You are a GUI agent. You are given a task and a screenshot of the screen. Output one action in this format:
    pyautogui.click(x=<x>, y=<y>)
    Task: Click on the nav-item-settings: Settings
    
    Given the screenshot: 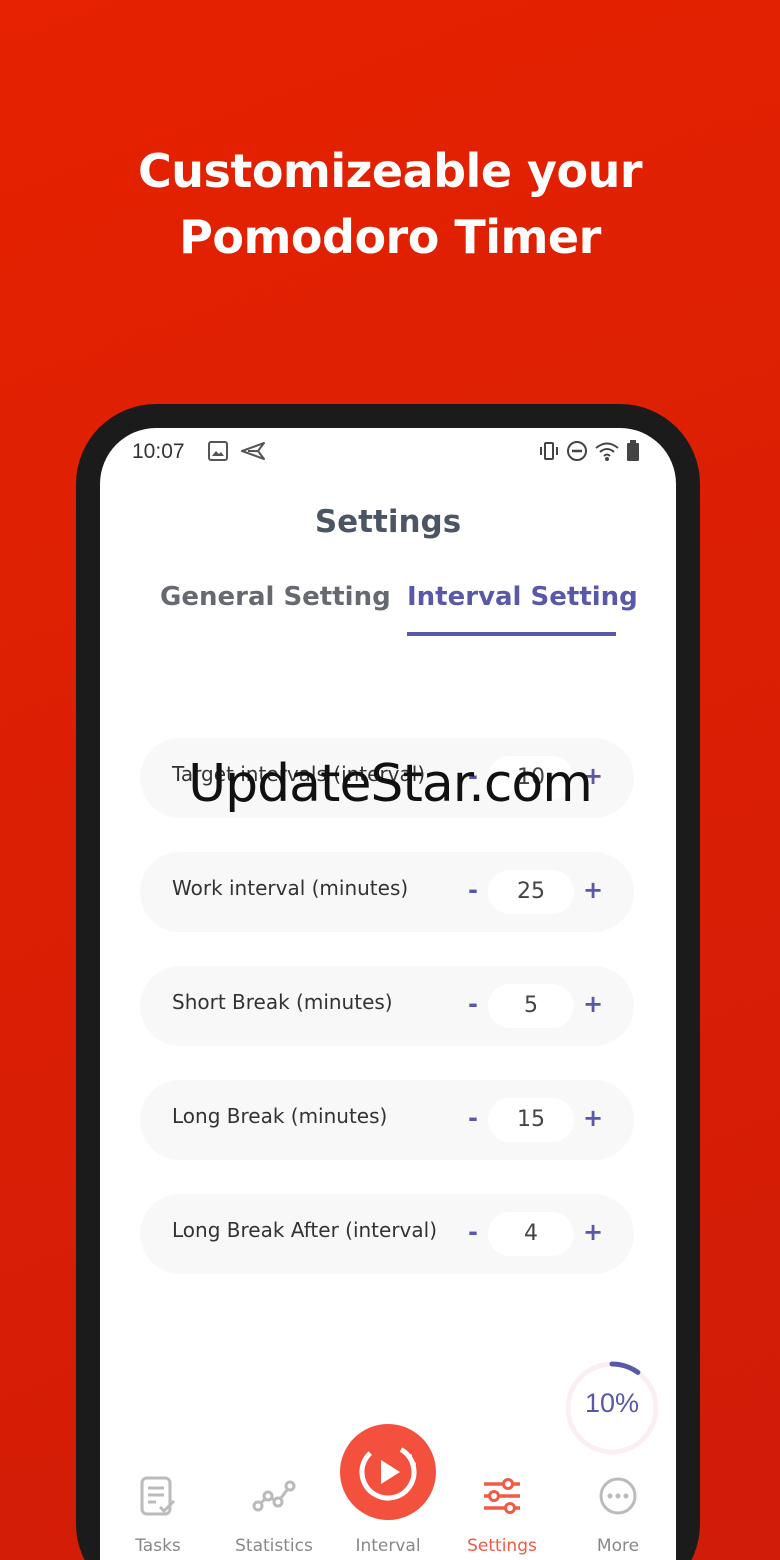 What is the action you would take?
    pyautogui.click(x=502, y=1514)
    